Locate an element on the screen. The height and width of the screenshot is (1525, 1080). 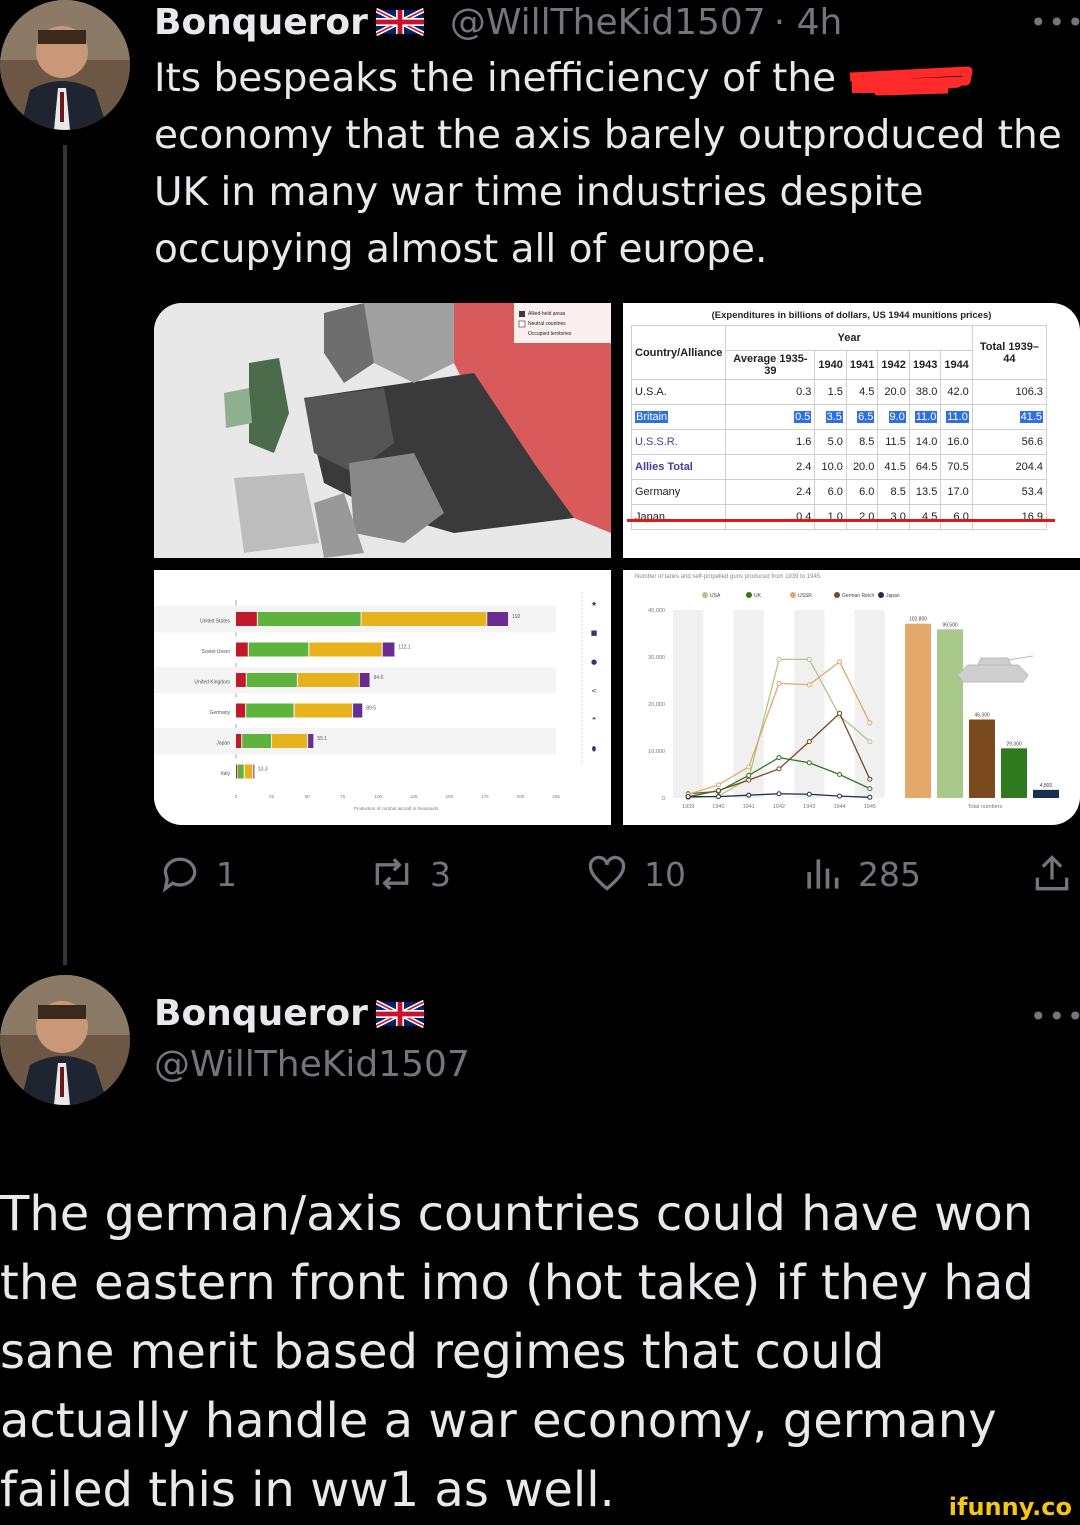
total-bar-label: 4,800 is located at coordinates (1046, 786).